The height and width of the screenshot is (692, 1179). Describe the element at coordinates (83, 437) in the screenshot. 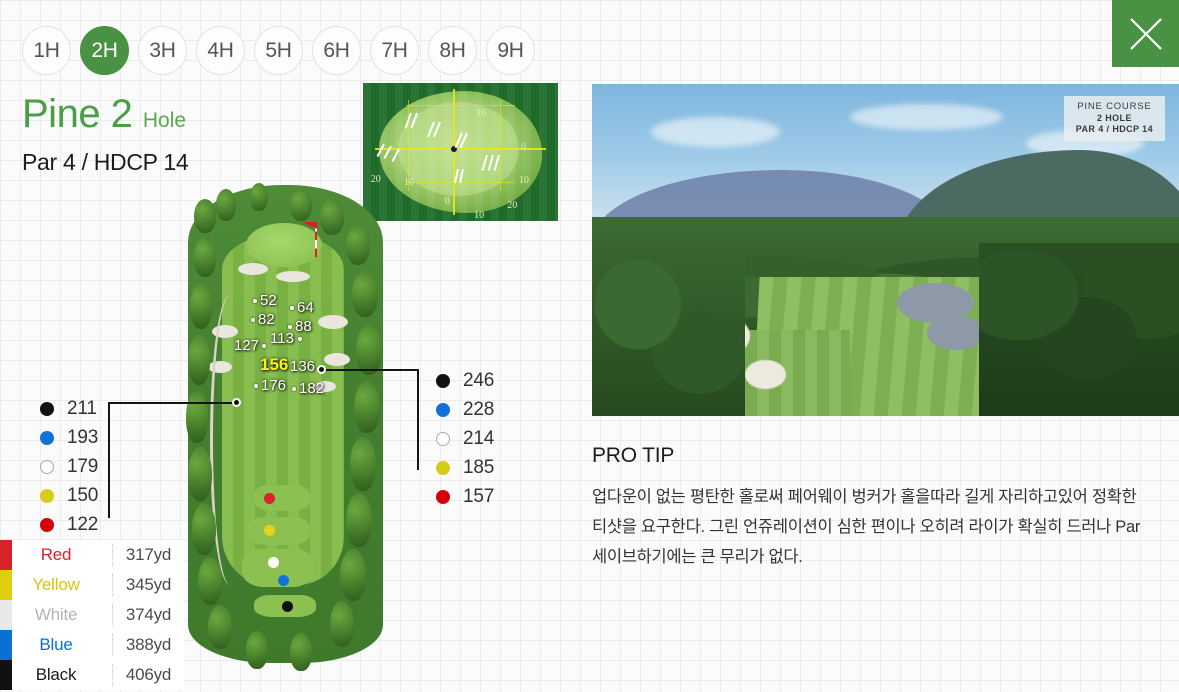

I see `legend-distance-value: 193` at that location.